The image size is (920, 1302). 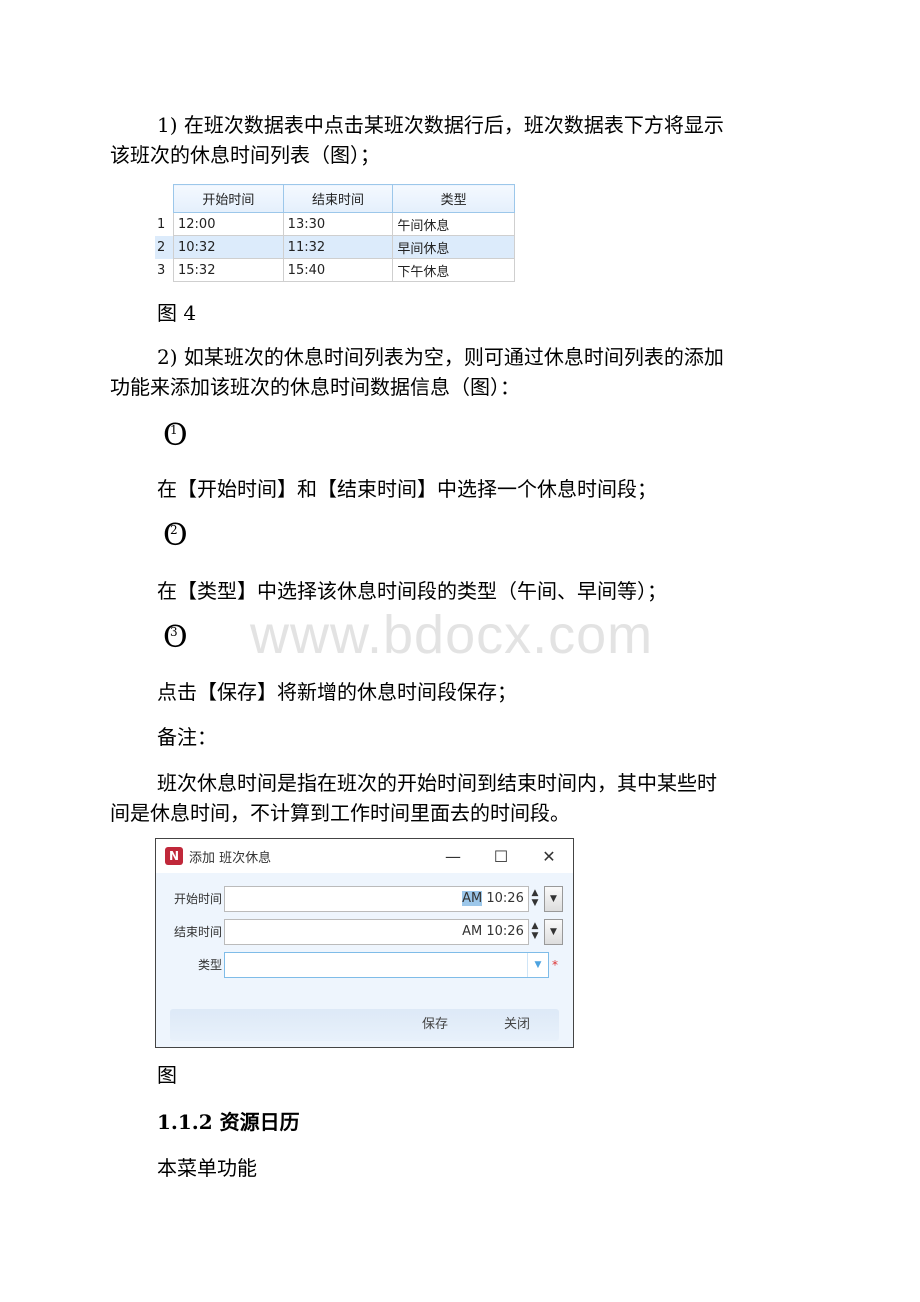 I want to click on paragraph-1-line-1: 1) 在班次数据表中点击某班次数据行后，班次数据表下方将显示, so click(x=440, y=125).